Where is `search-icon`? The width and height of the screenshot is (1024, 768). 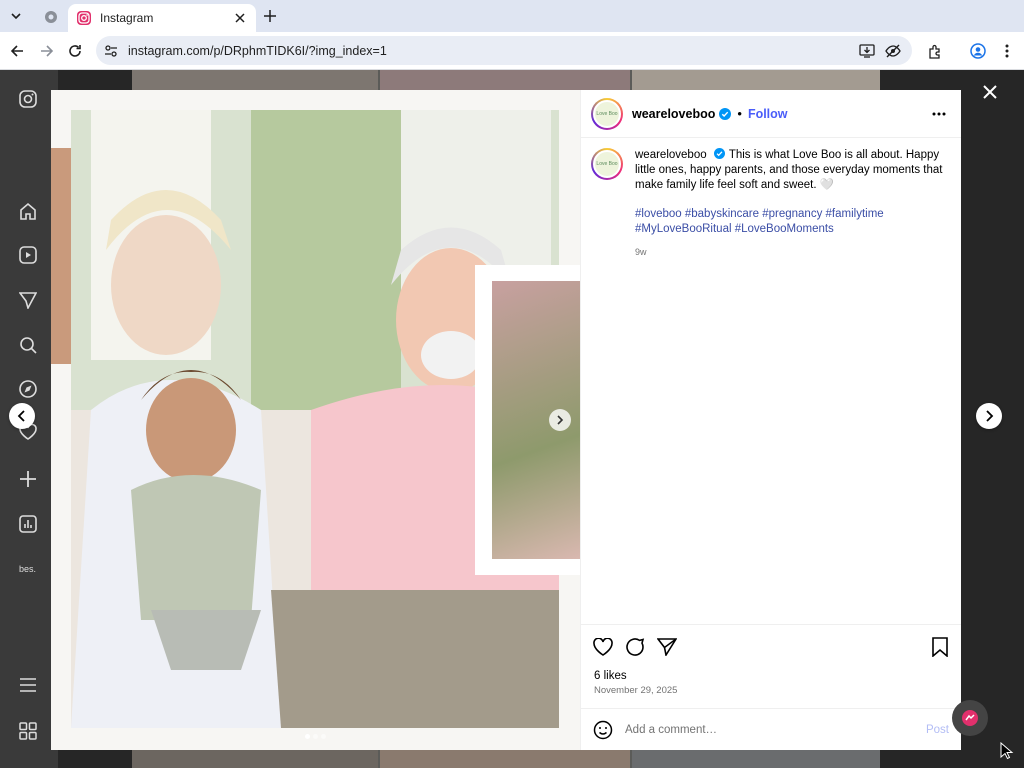
search-icon is located at coordinates (28, 345).